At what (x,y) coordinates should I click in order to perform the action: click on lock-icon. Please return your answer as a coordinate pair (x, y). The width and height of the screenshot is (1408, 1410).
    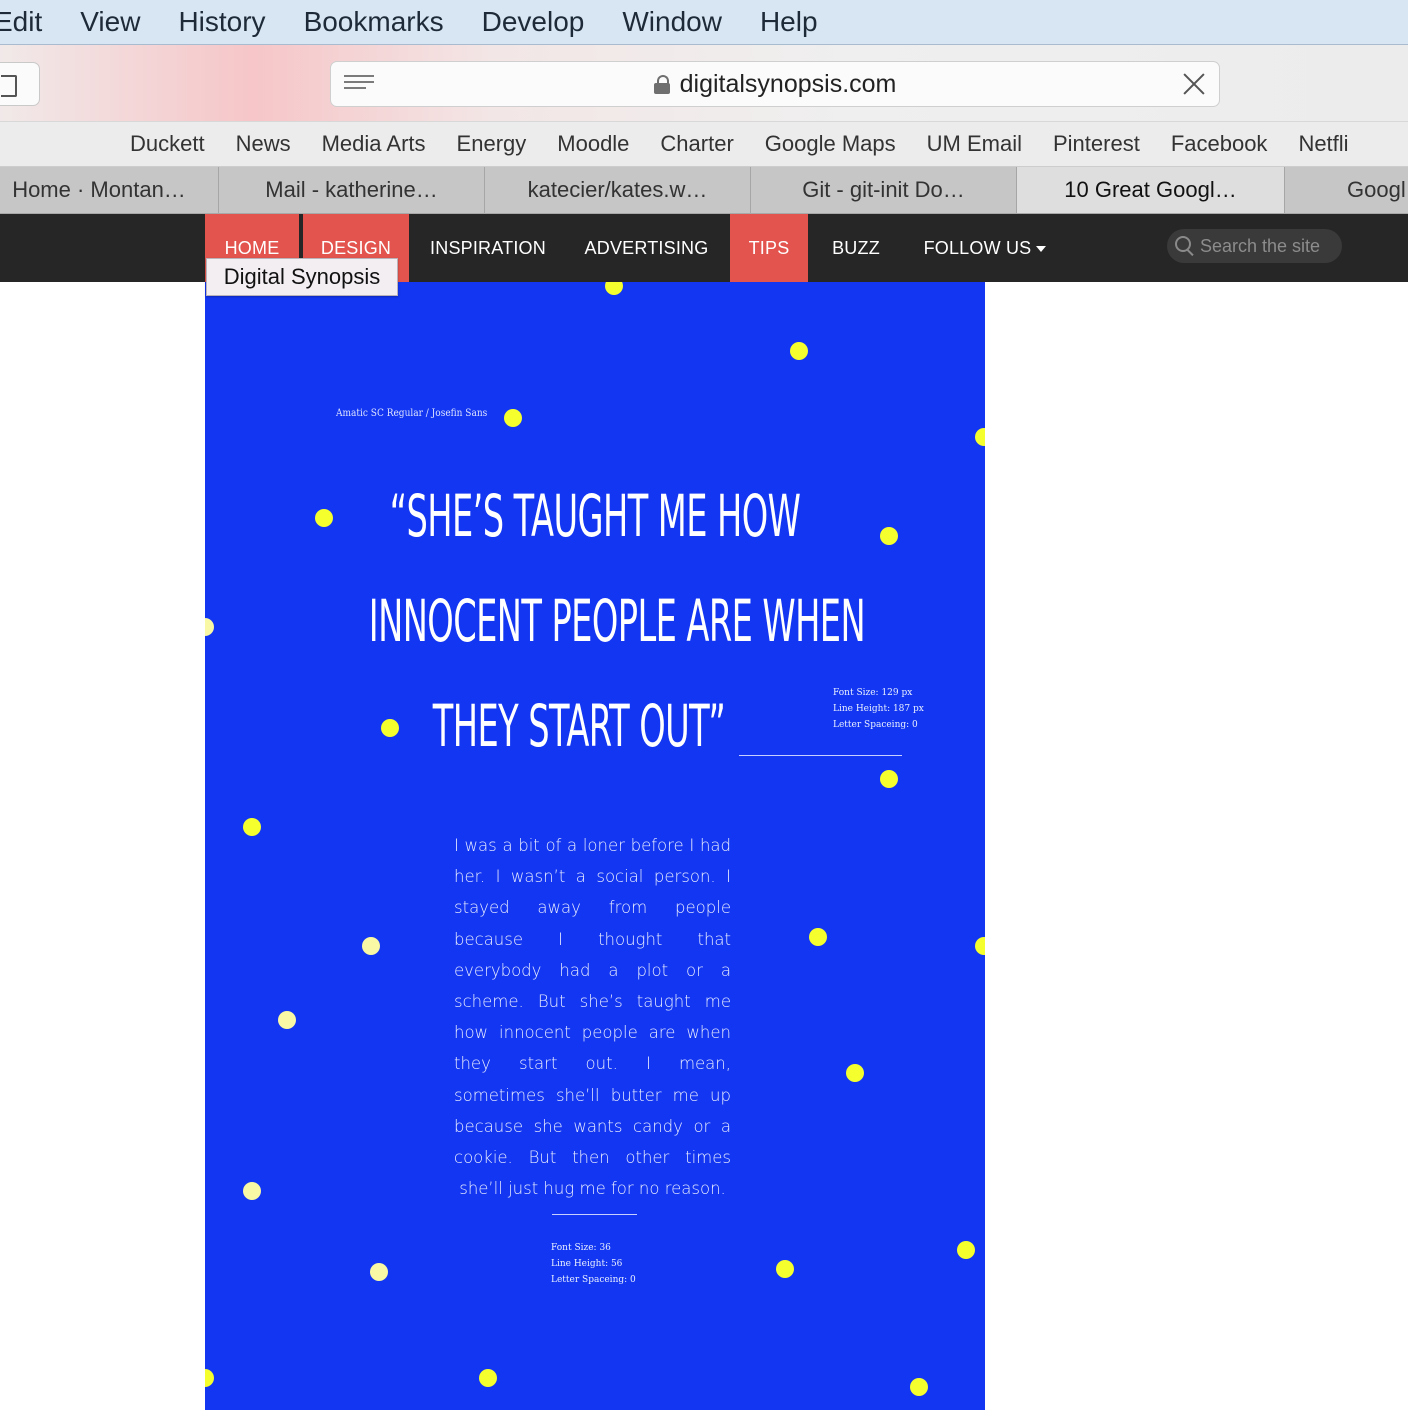
    Looking at the image, I should click on (661, 84).